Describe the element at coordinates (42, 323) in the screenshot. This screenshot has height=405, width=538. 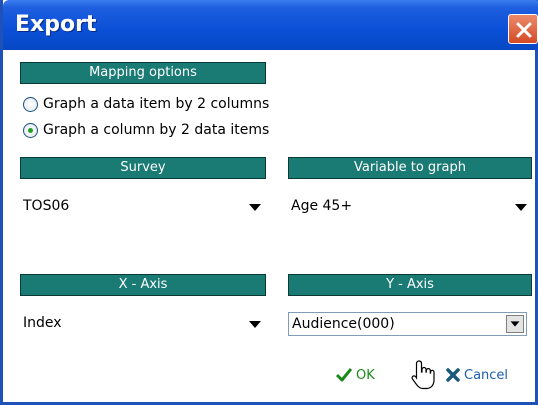
I see `x-axis-value: Index` at that location.